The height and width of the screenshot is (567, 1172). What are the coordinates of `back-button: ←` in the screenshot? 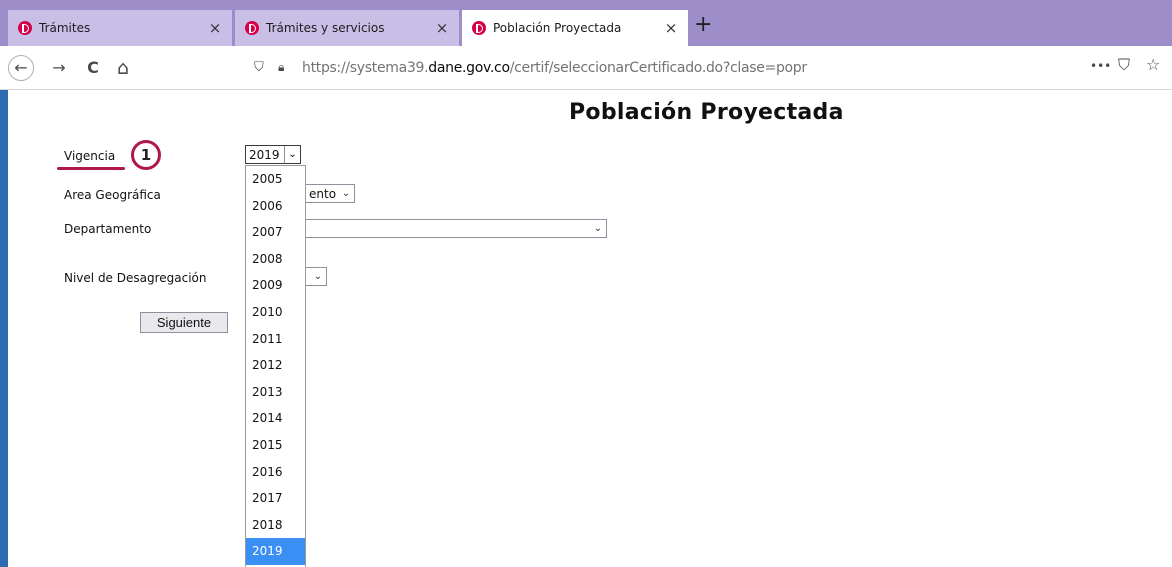 It's located at (21, 68).